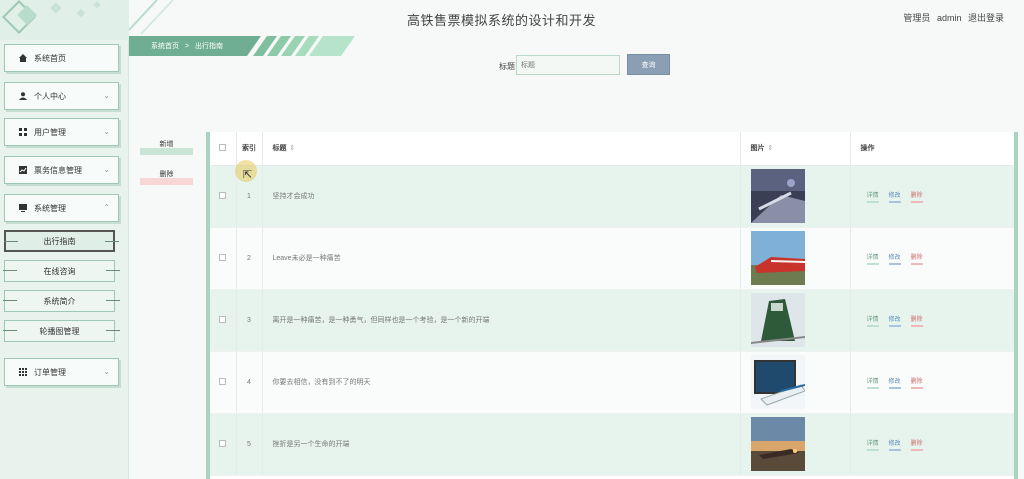 The height and width of the screenshot is (479, 1024). Describe the element at coordinates (151, 17) in the screenshot. I see `header-stripe-decoration` at that location.